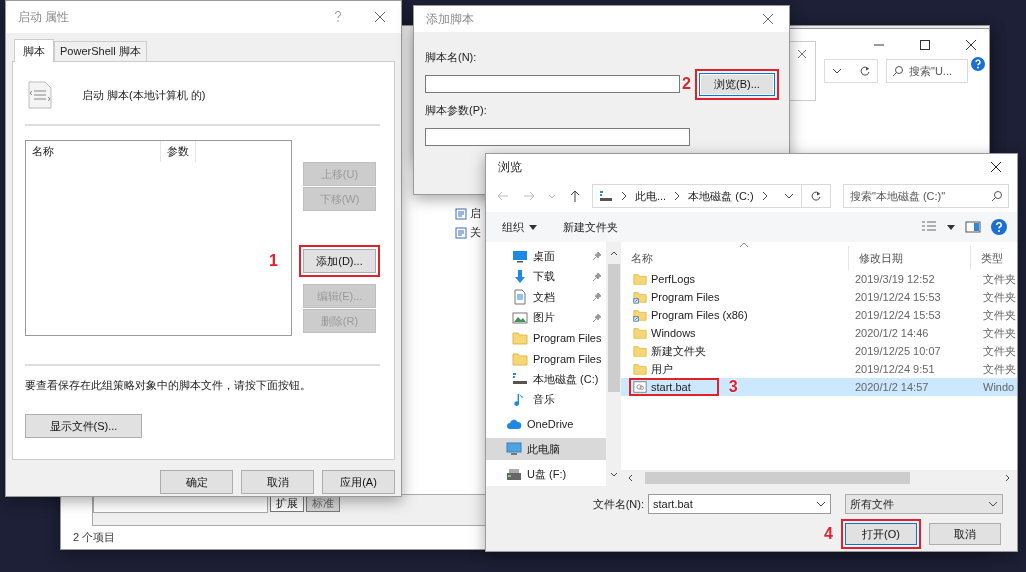 The width and height of the screenshot is (1026, 572). I want to click on item-label: 关, so click(475, 232).